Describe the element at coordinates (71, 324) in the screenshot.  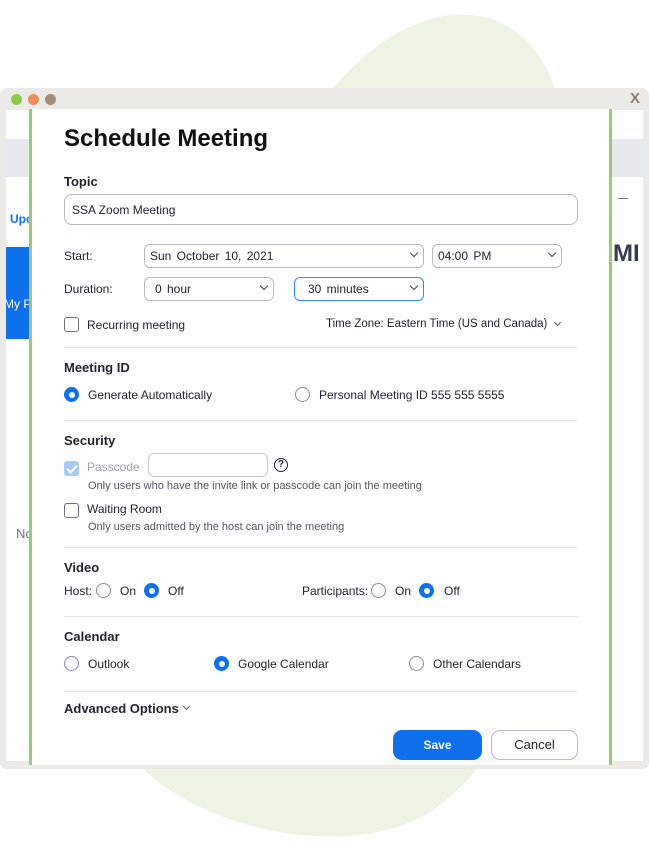
I see `recurring-checkbox` at that location.